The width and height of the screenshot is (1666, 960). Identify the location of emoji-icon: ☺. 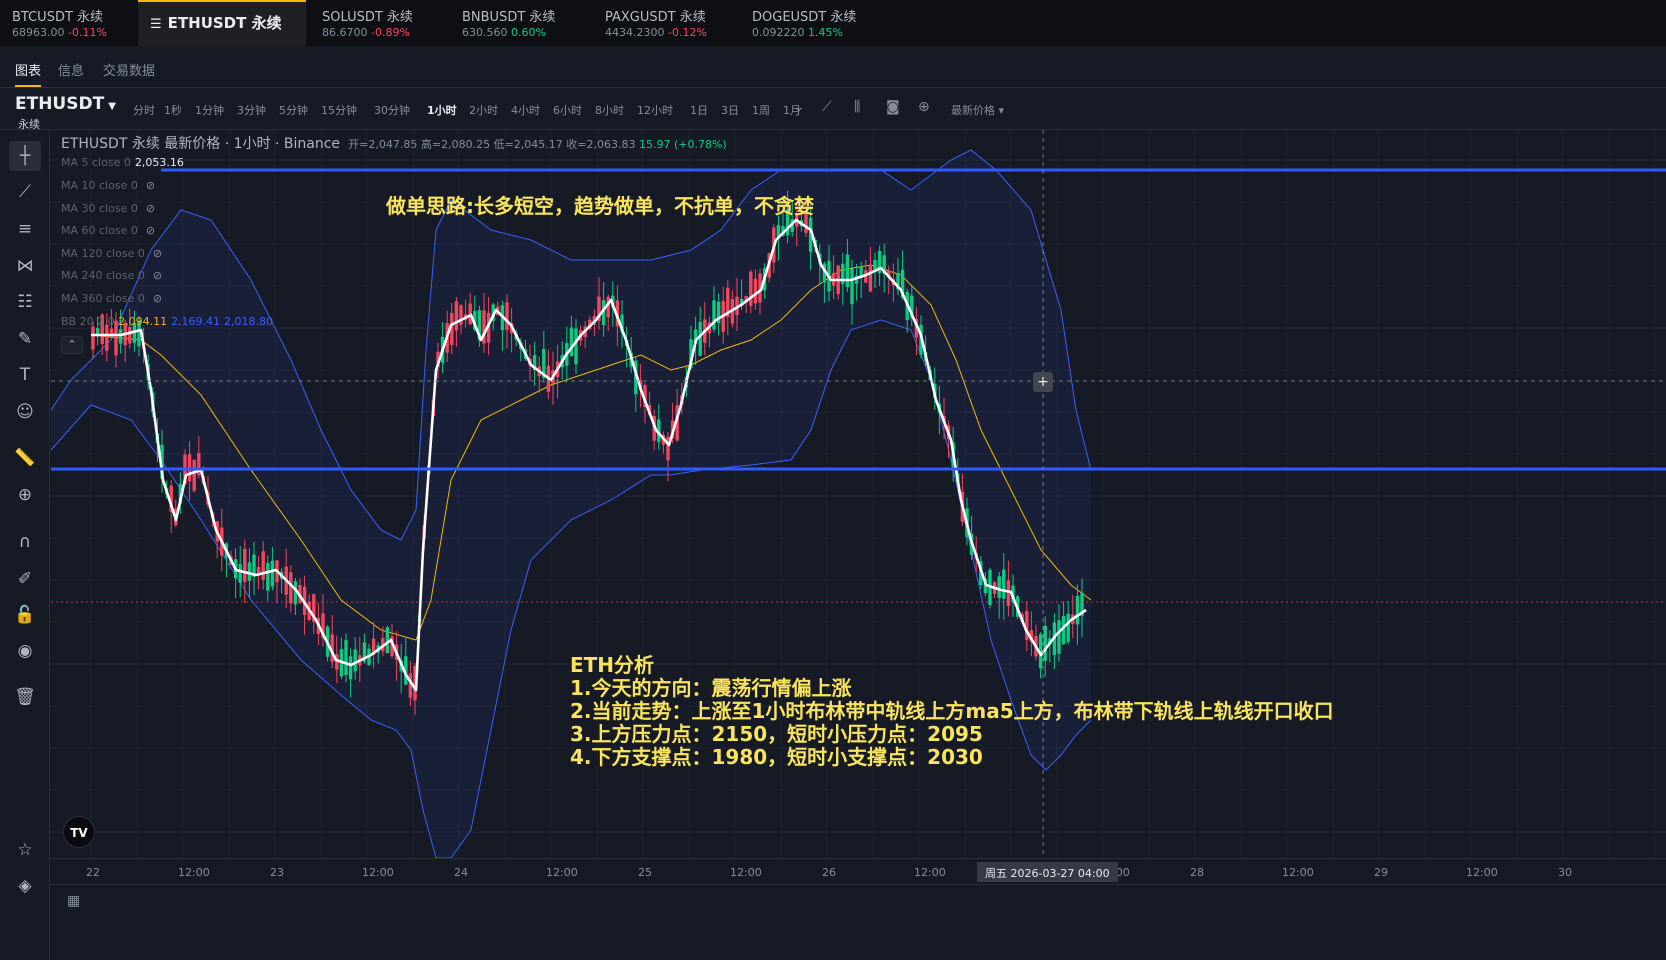
(25, 412).